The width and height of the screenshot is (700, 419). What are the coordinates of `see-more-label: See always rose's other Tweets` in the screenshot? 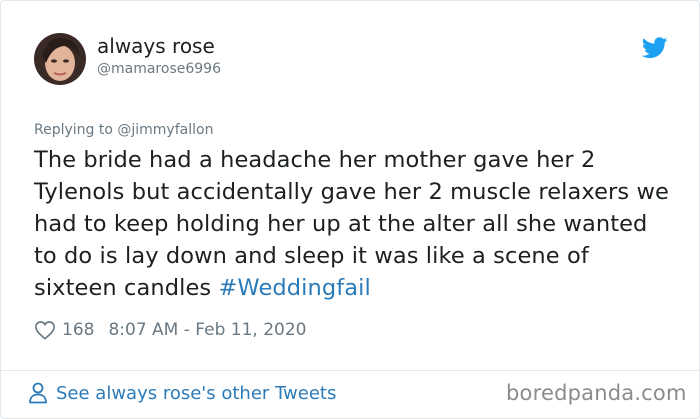 It's located at (196, 393).